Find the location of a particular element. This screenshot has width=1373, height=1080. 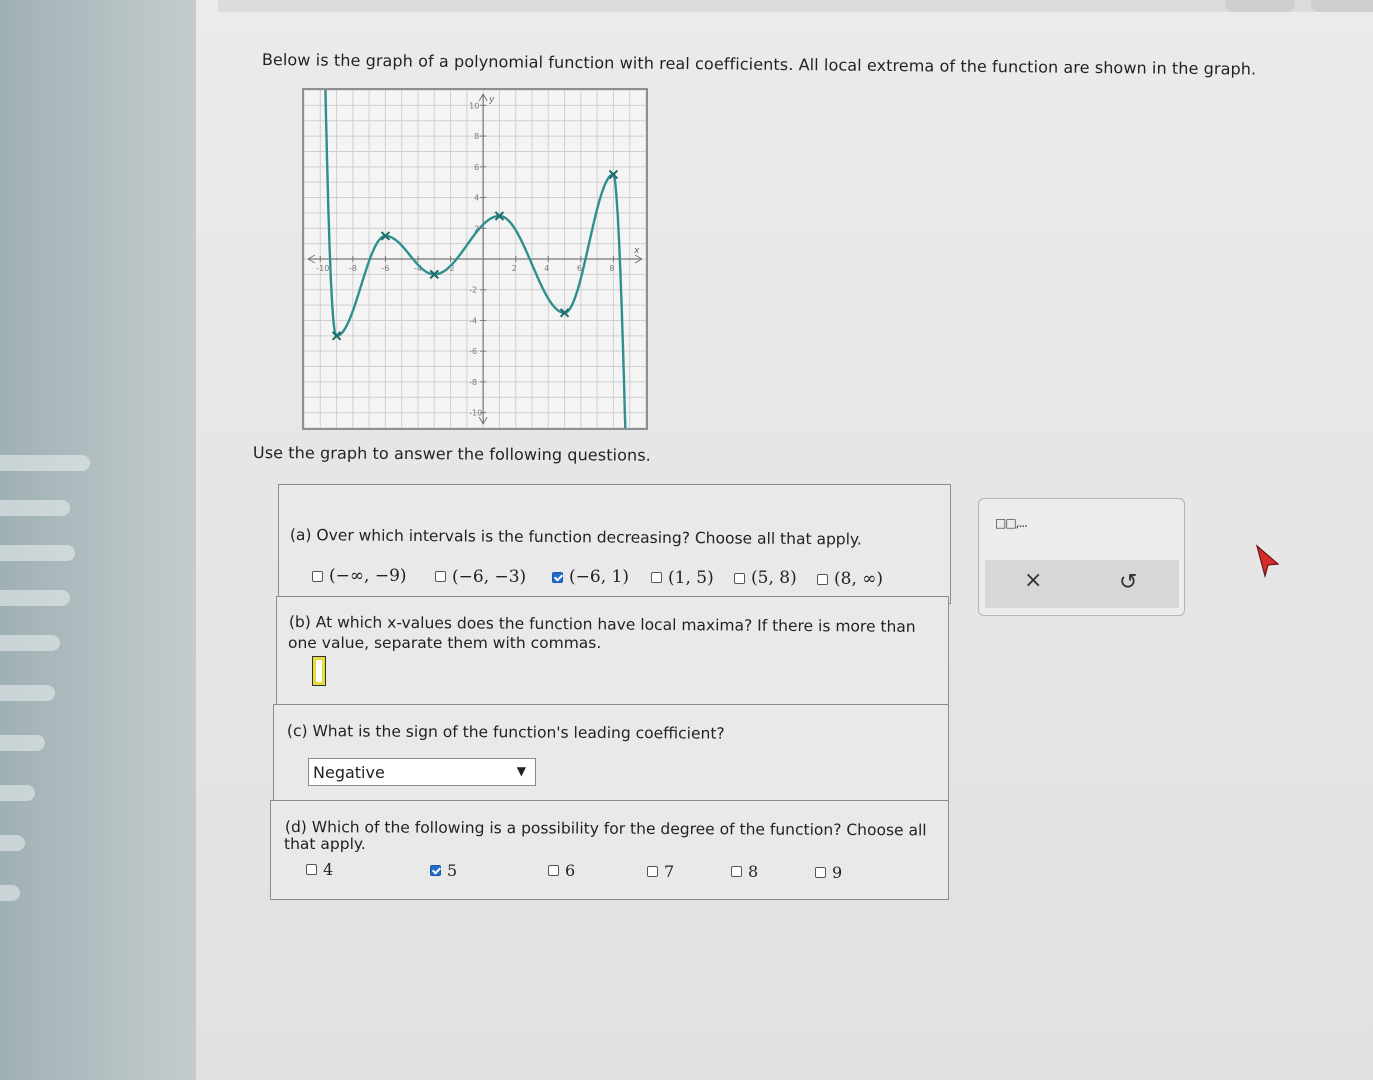

dropdown-arrow-icon: ▼ is located at coordinates (521, 771).